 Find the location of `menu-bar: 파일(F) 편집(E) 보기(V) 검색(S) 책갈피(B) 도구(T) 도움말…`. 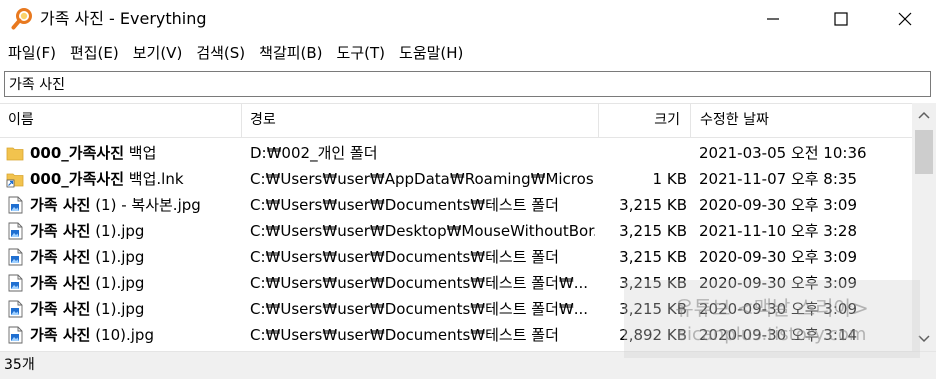

menu-bar: 파일(F) 편집(E) 보기(V) 검색(S) 책갈피(B) 도구(T) 도움말… is located at coordinates (468, 53).